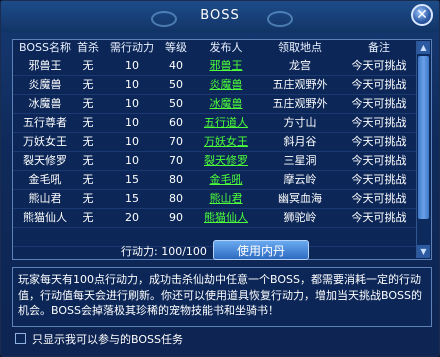 The height and width of the screenshot is (357, 440). What do you see at coordinates (300, 198) in the screenshot?
I see `location-cell: 幽冥血海` at bounding box center [300, 198].